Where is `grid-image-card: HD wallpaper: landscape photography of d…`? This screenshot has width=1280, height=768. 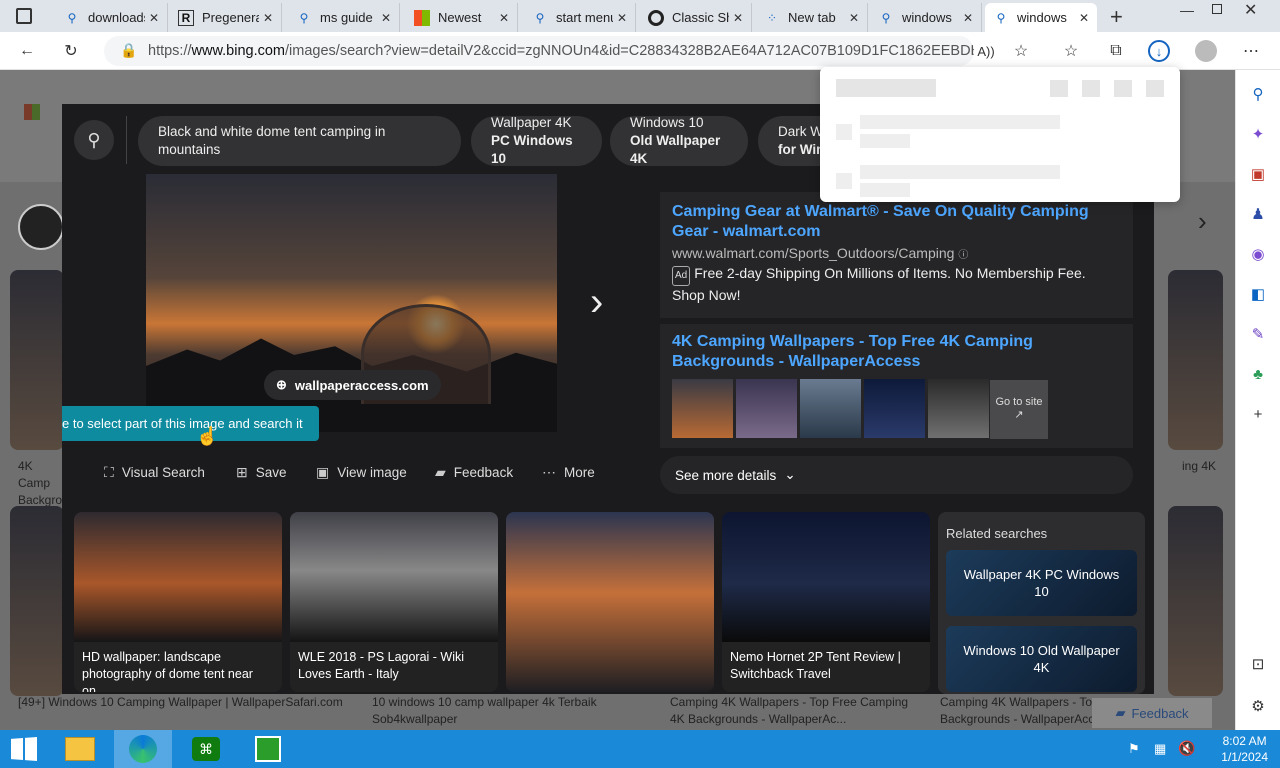
grid-image-card: HD wallpaper: landscape photography of d… is located at coordinates (178, 602).